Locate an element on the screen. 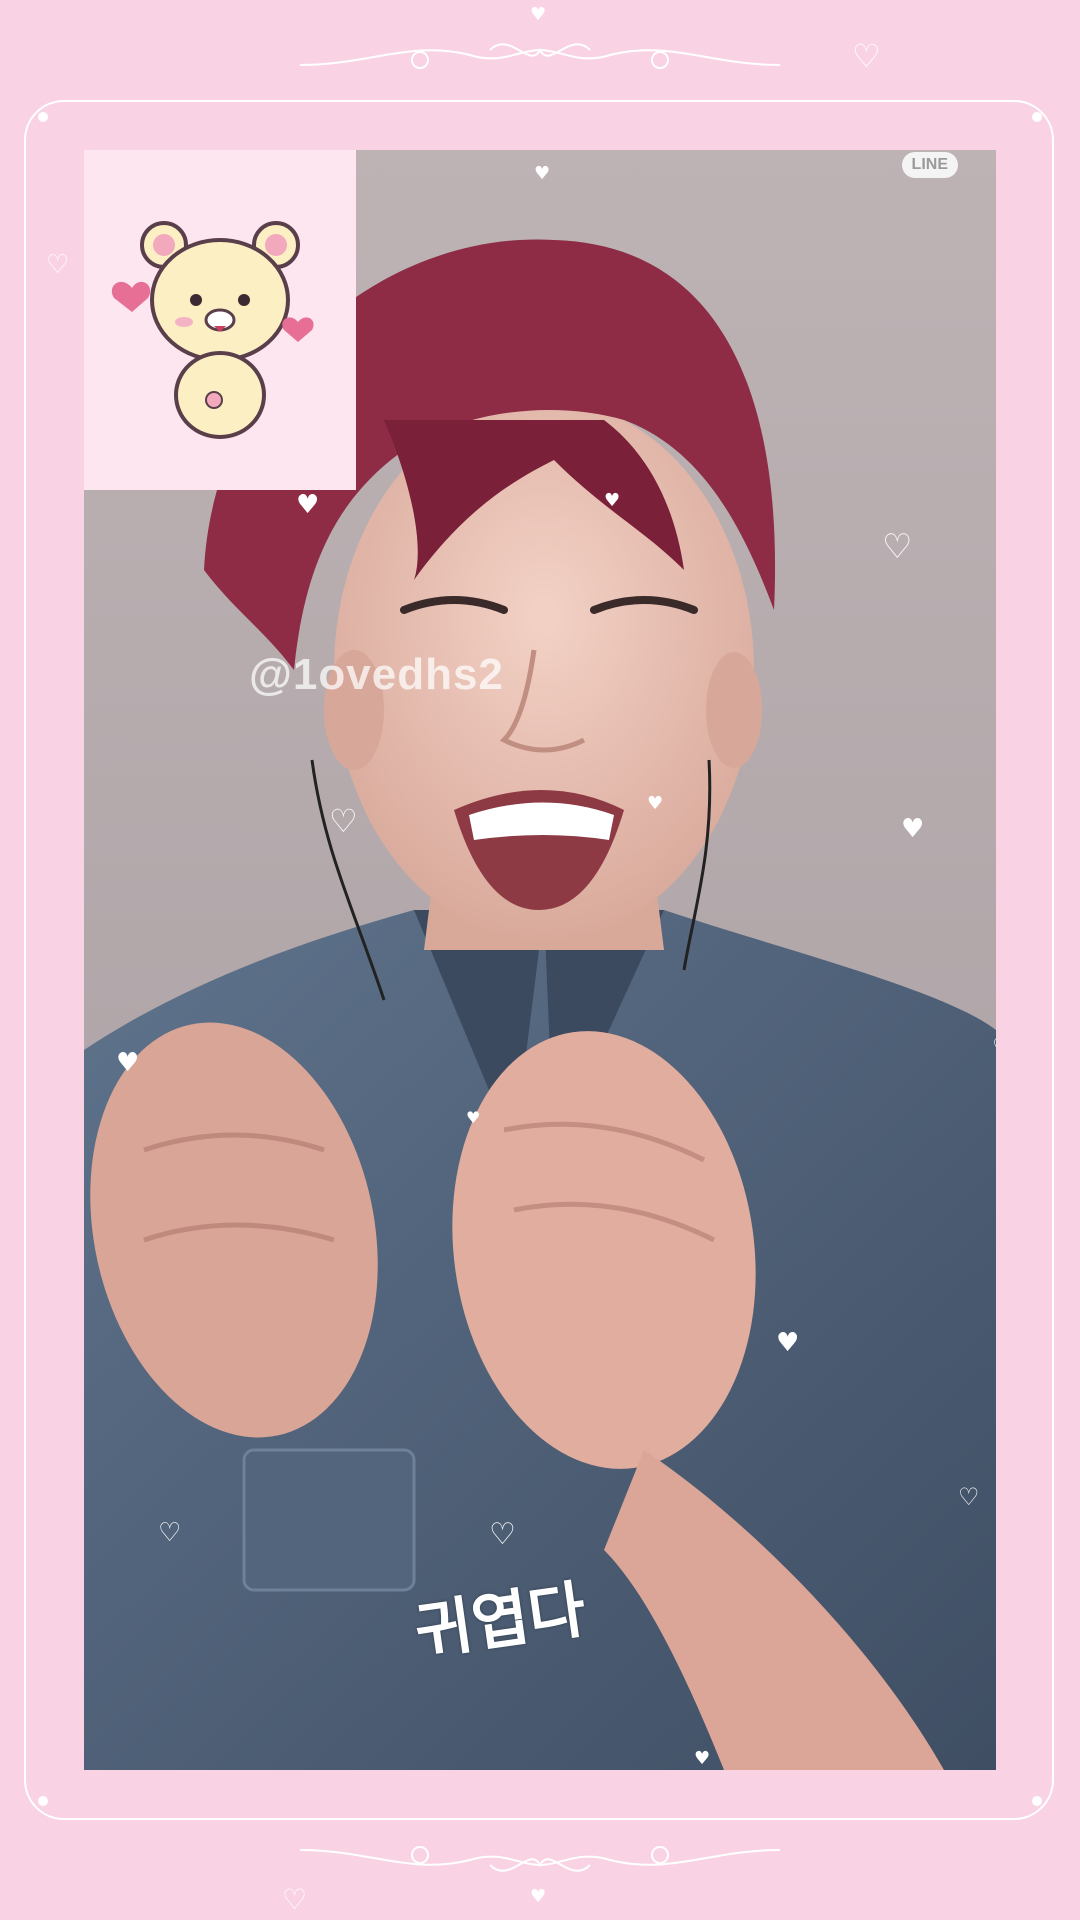 The width and height of the screenshot is (1080, 1920). line-logo: LINE is located at coordinates (929, 165).